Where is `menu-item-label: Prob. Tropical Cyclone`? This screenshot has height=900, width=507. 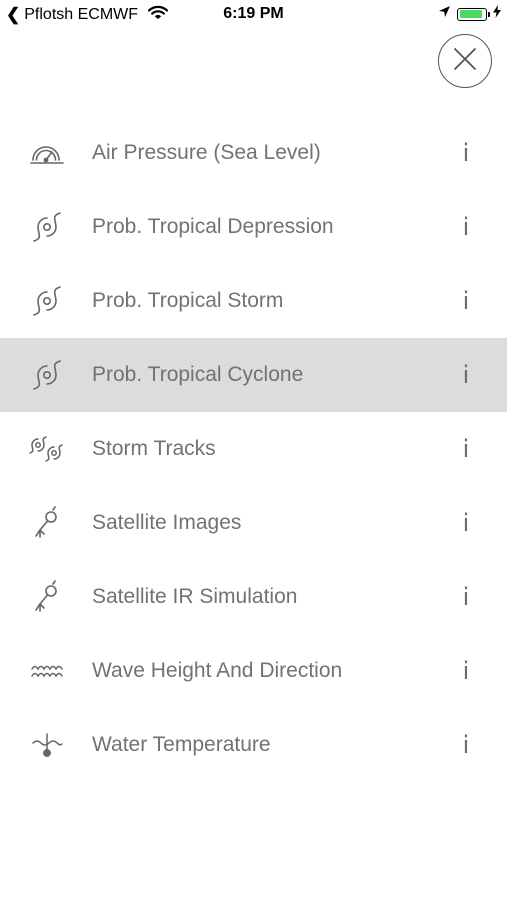
menu-item-label: Prob. Tropical Cyclone is located at coordinates (198, 374).